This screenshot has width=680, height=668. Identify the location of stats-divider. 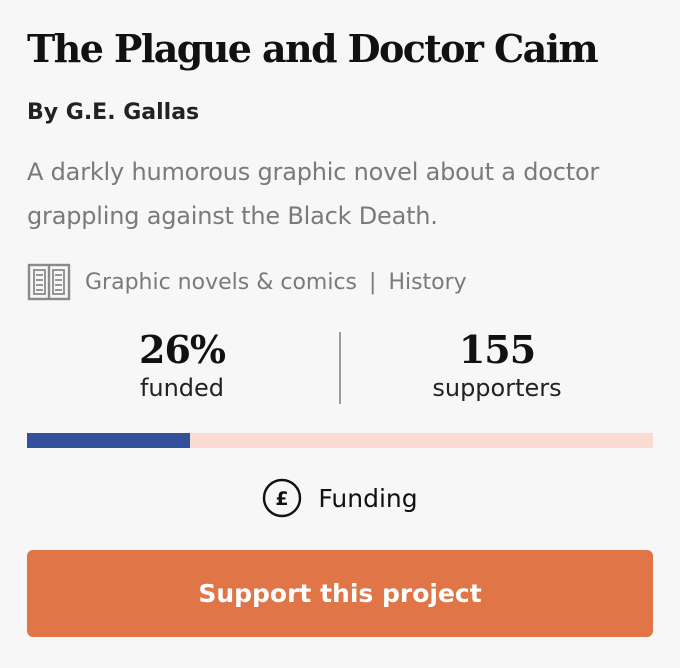
(340, 368).